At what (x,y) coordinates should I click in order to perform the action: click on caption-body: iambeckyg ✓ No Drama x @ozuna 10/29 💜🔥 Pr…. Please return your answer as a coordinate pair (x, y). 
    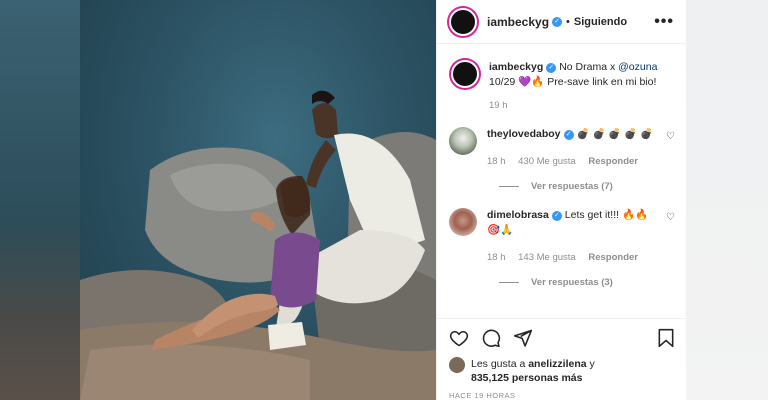
    Looking at the image, I should click on (582, 86).